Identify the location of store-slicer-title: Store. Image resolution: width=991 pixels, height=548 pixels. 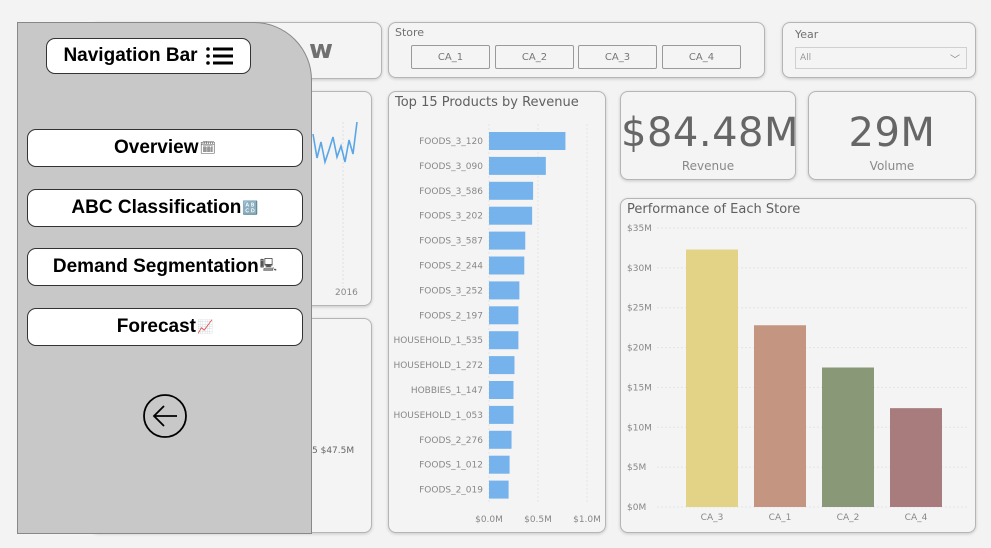
(410, 32).